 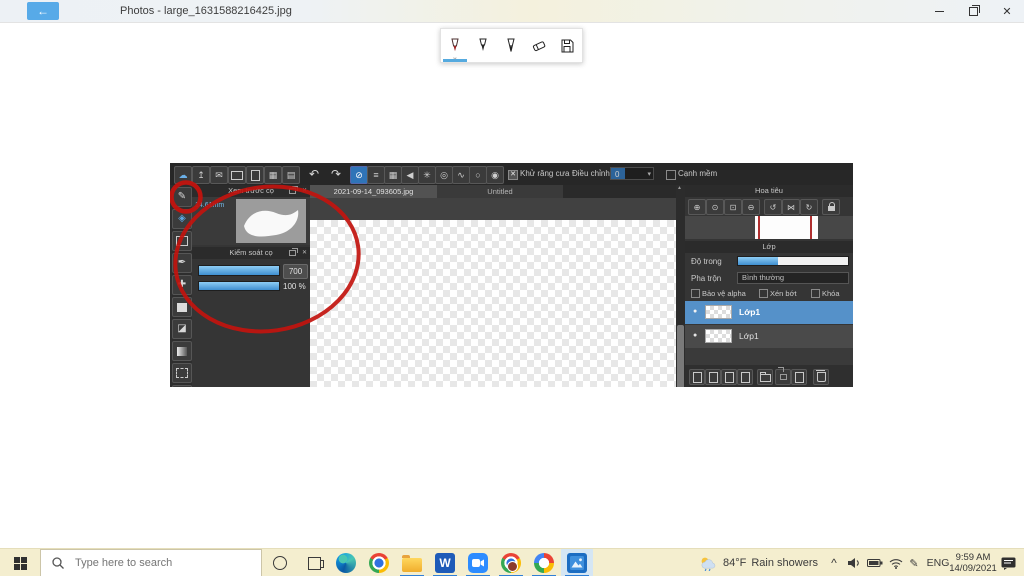 What do you see at coordinates (708, 564) in the screenshot?
I see `weather-icon` at bounding box center [708, 564].